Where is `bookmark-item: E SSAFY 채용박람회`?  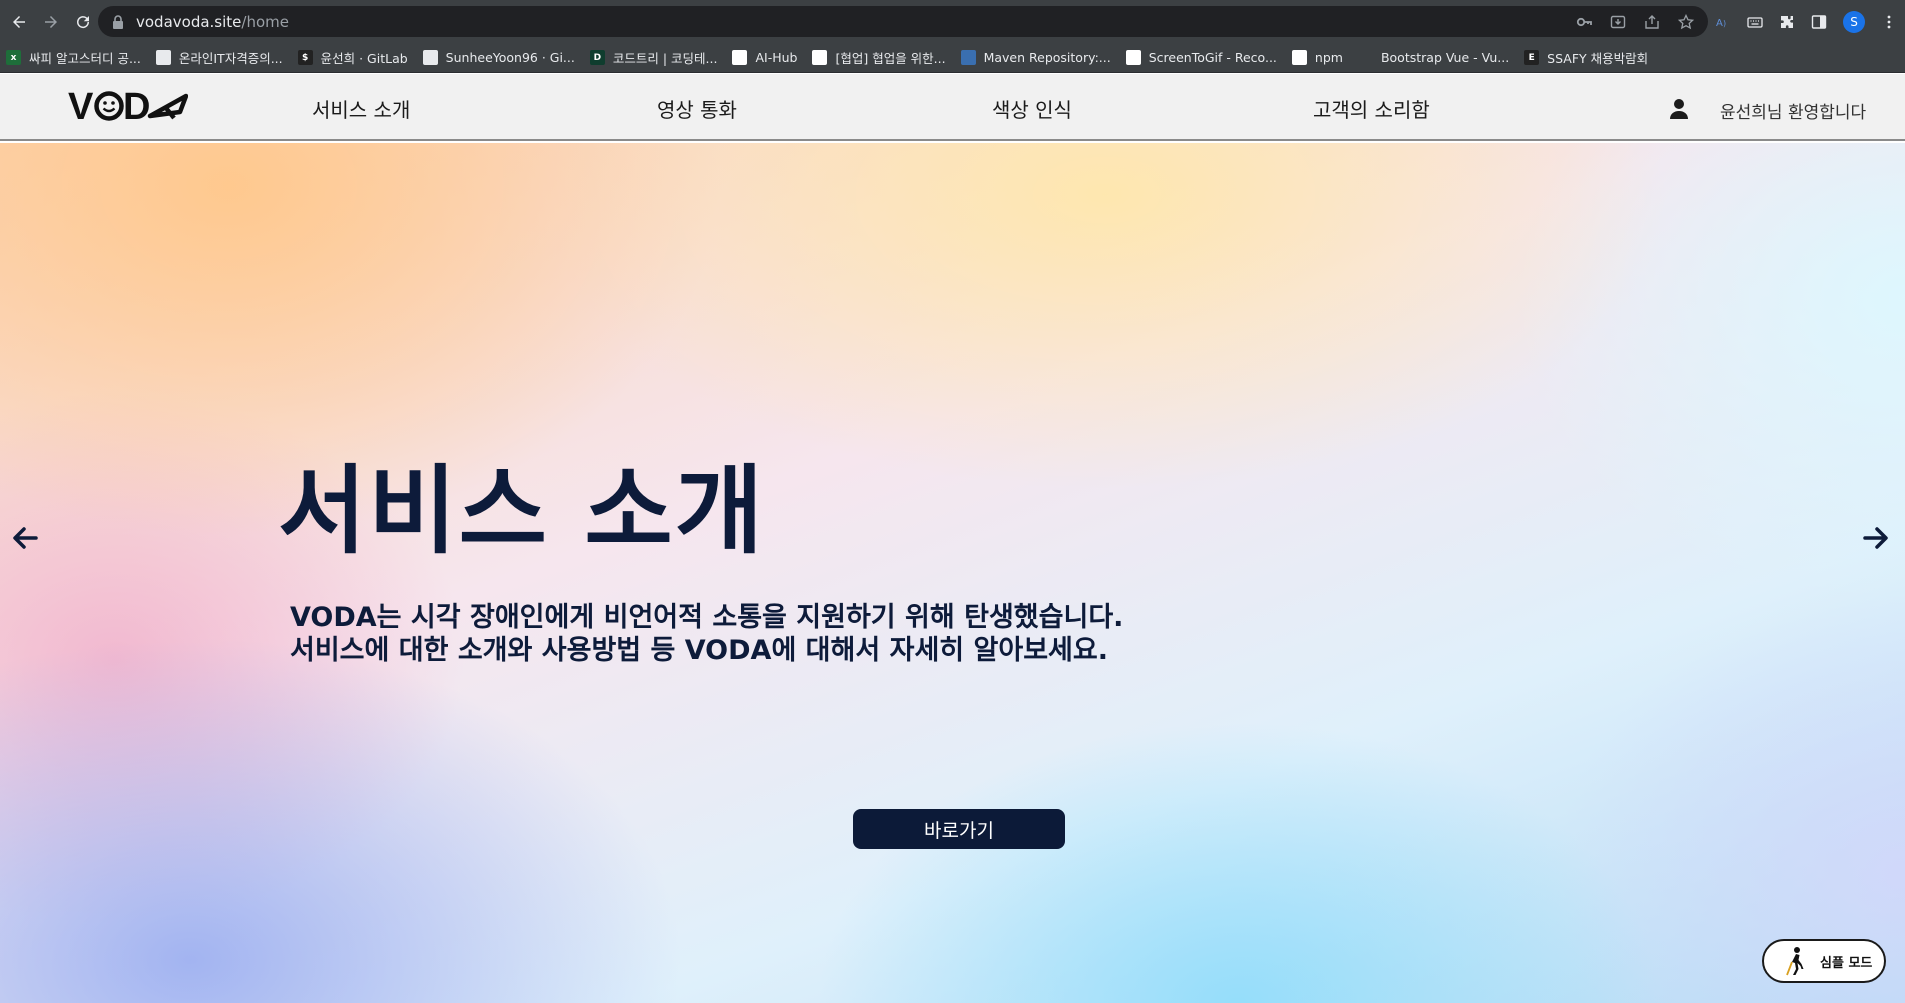 bookmark-item: E SSAFY 채용박람회 is located at coordinates (1586, 57).